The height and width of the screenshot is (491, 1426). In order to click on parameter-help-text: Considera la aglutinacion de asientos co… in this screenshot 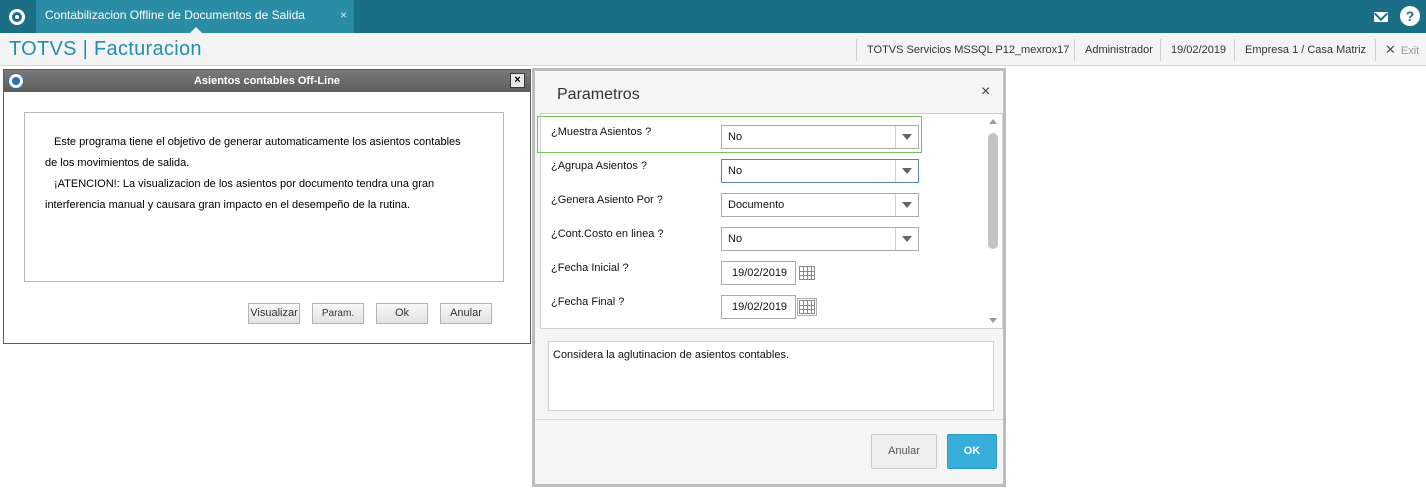, I will do `click(771, 376)`.